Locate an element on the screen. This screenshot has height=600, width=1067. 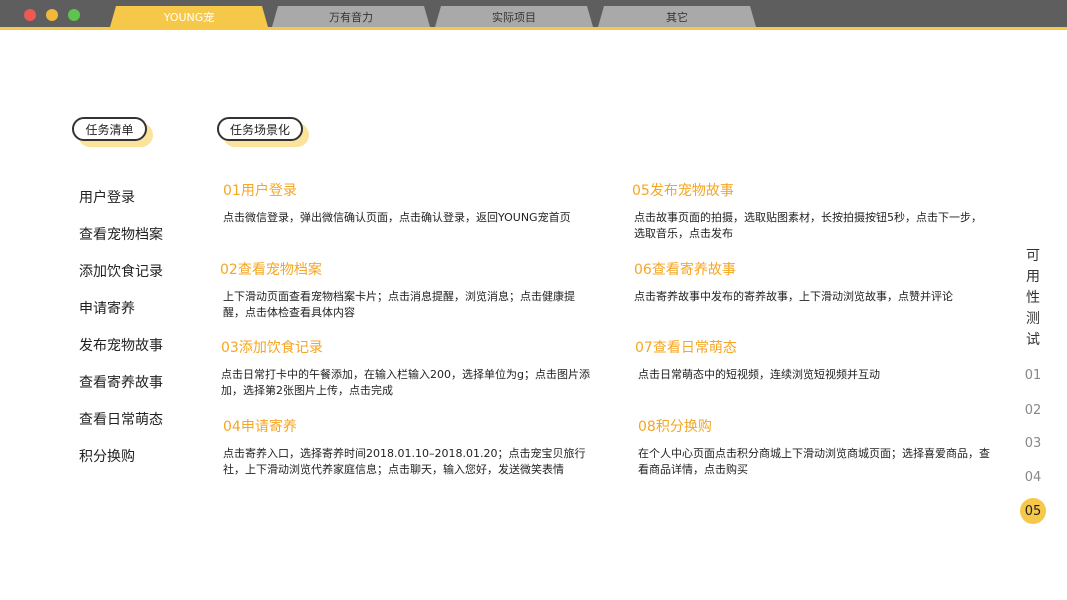
page-nav-05: 05 is located at coordinates (1033, 511).